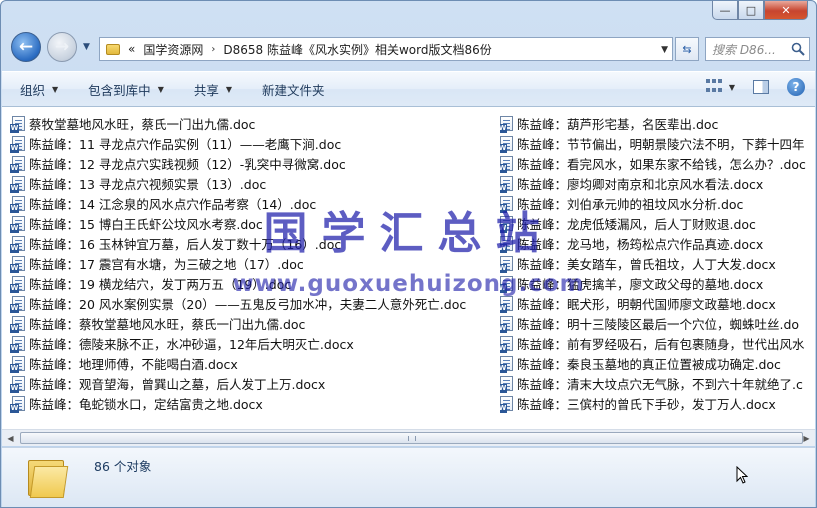 This screenshot has height=508, width=817. Describe the element at coordinates (657, 243) in the screenshot. I see `file-item: 陈益峰：龙马地，杨筠松点穴作品真迹.docx` at that location.